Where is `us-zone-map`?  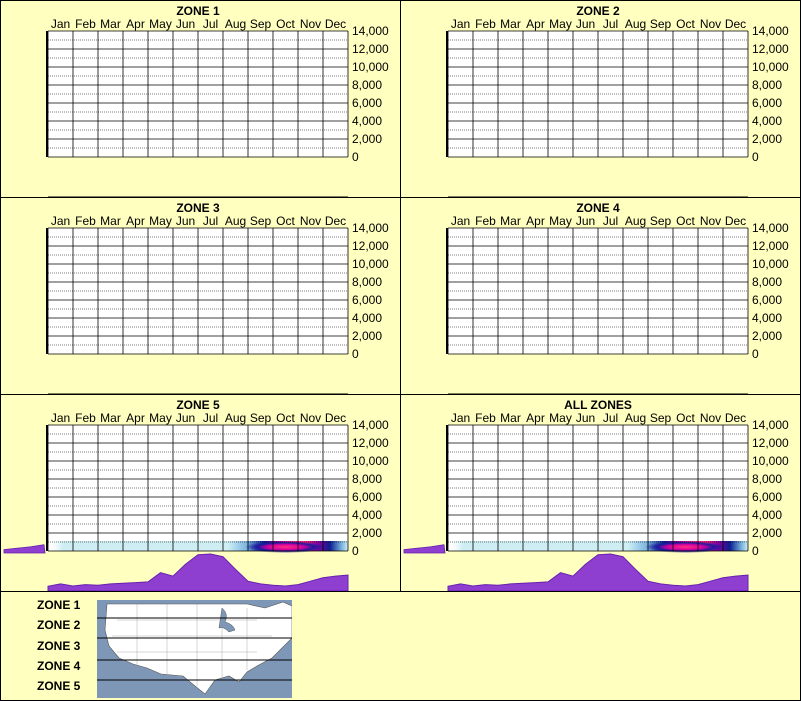 us-zone-map is located at coordinates (194, 649).